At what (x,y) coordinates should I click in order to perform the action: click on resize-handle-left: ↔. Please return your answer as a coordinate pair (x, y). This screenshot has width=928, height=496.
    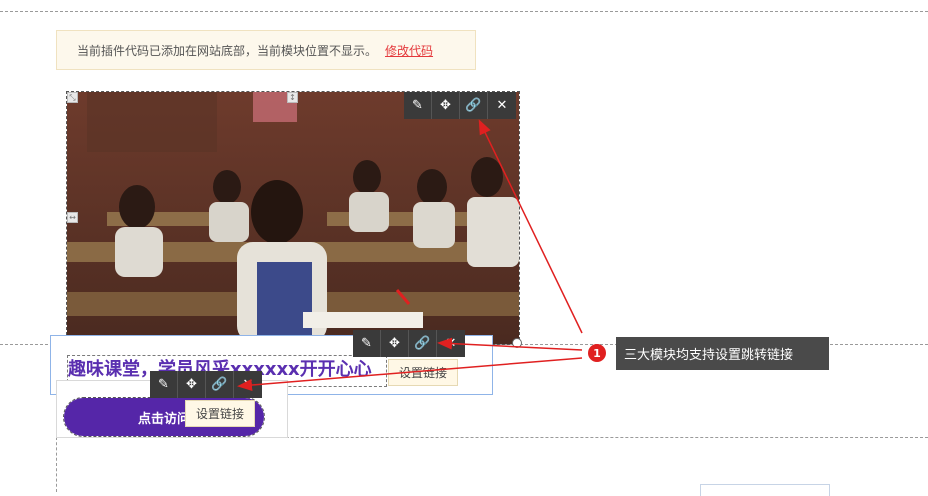
    Looking at the image, I should click on (72, 217).